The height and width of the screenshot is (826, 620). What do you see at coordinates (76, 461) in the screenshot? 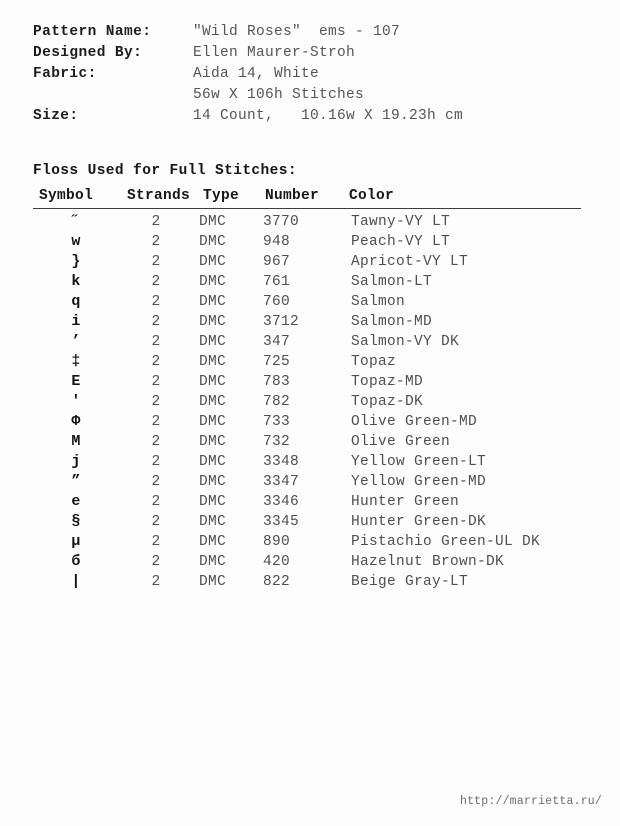
I see `cell-symbol: j` at bounding box center [76, 461].